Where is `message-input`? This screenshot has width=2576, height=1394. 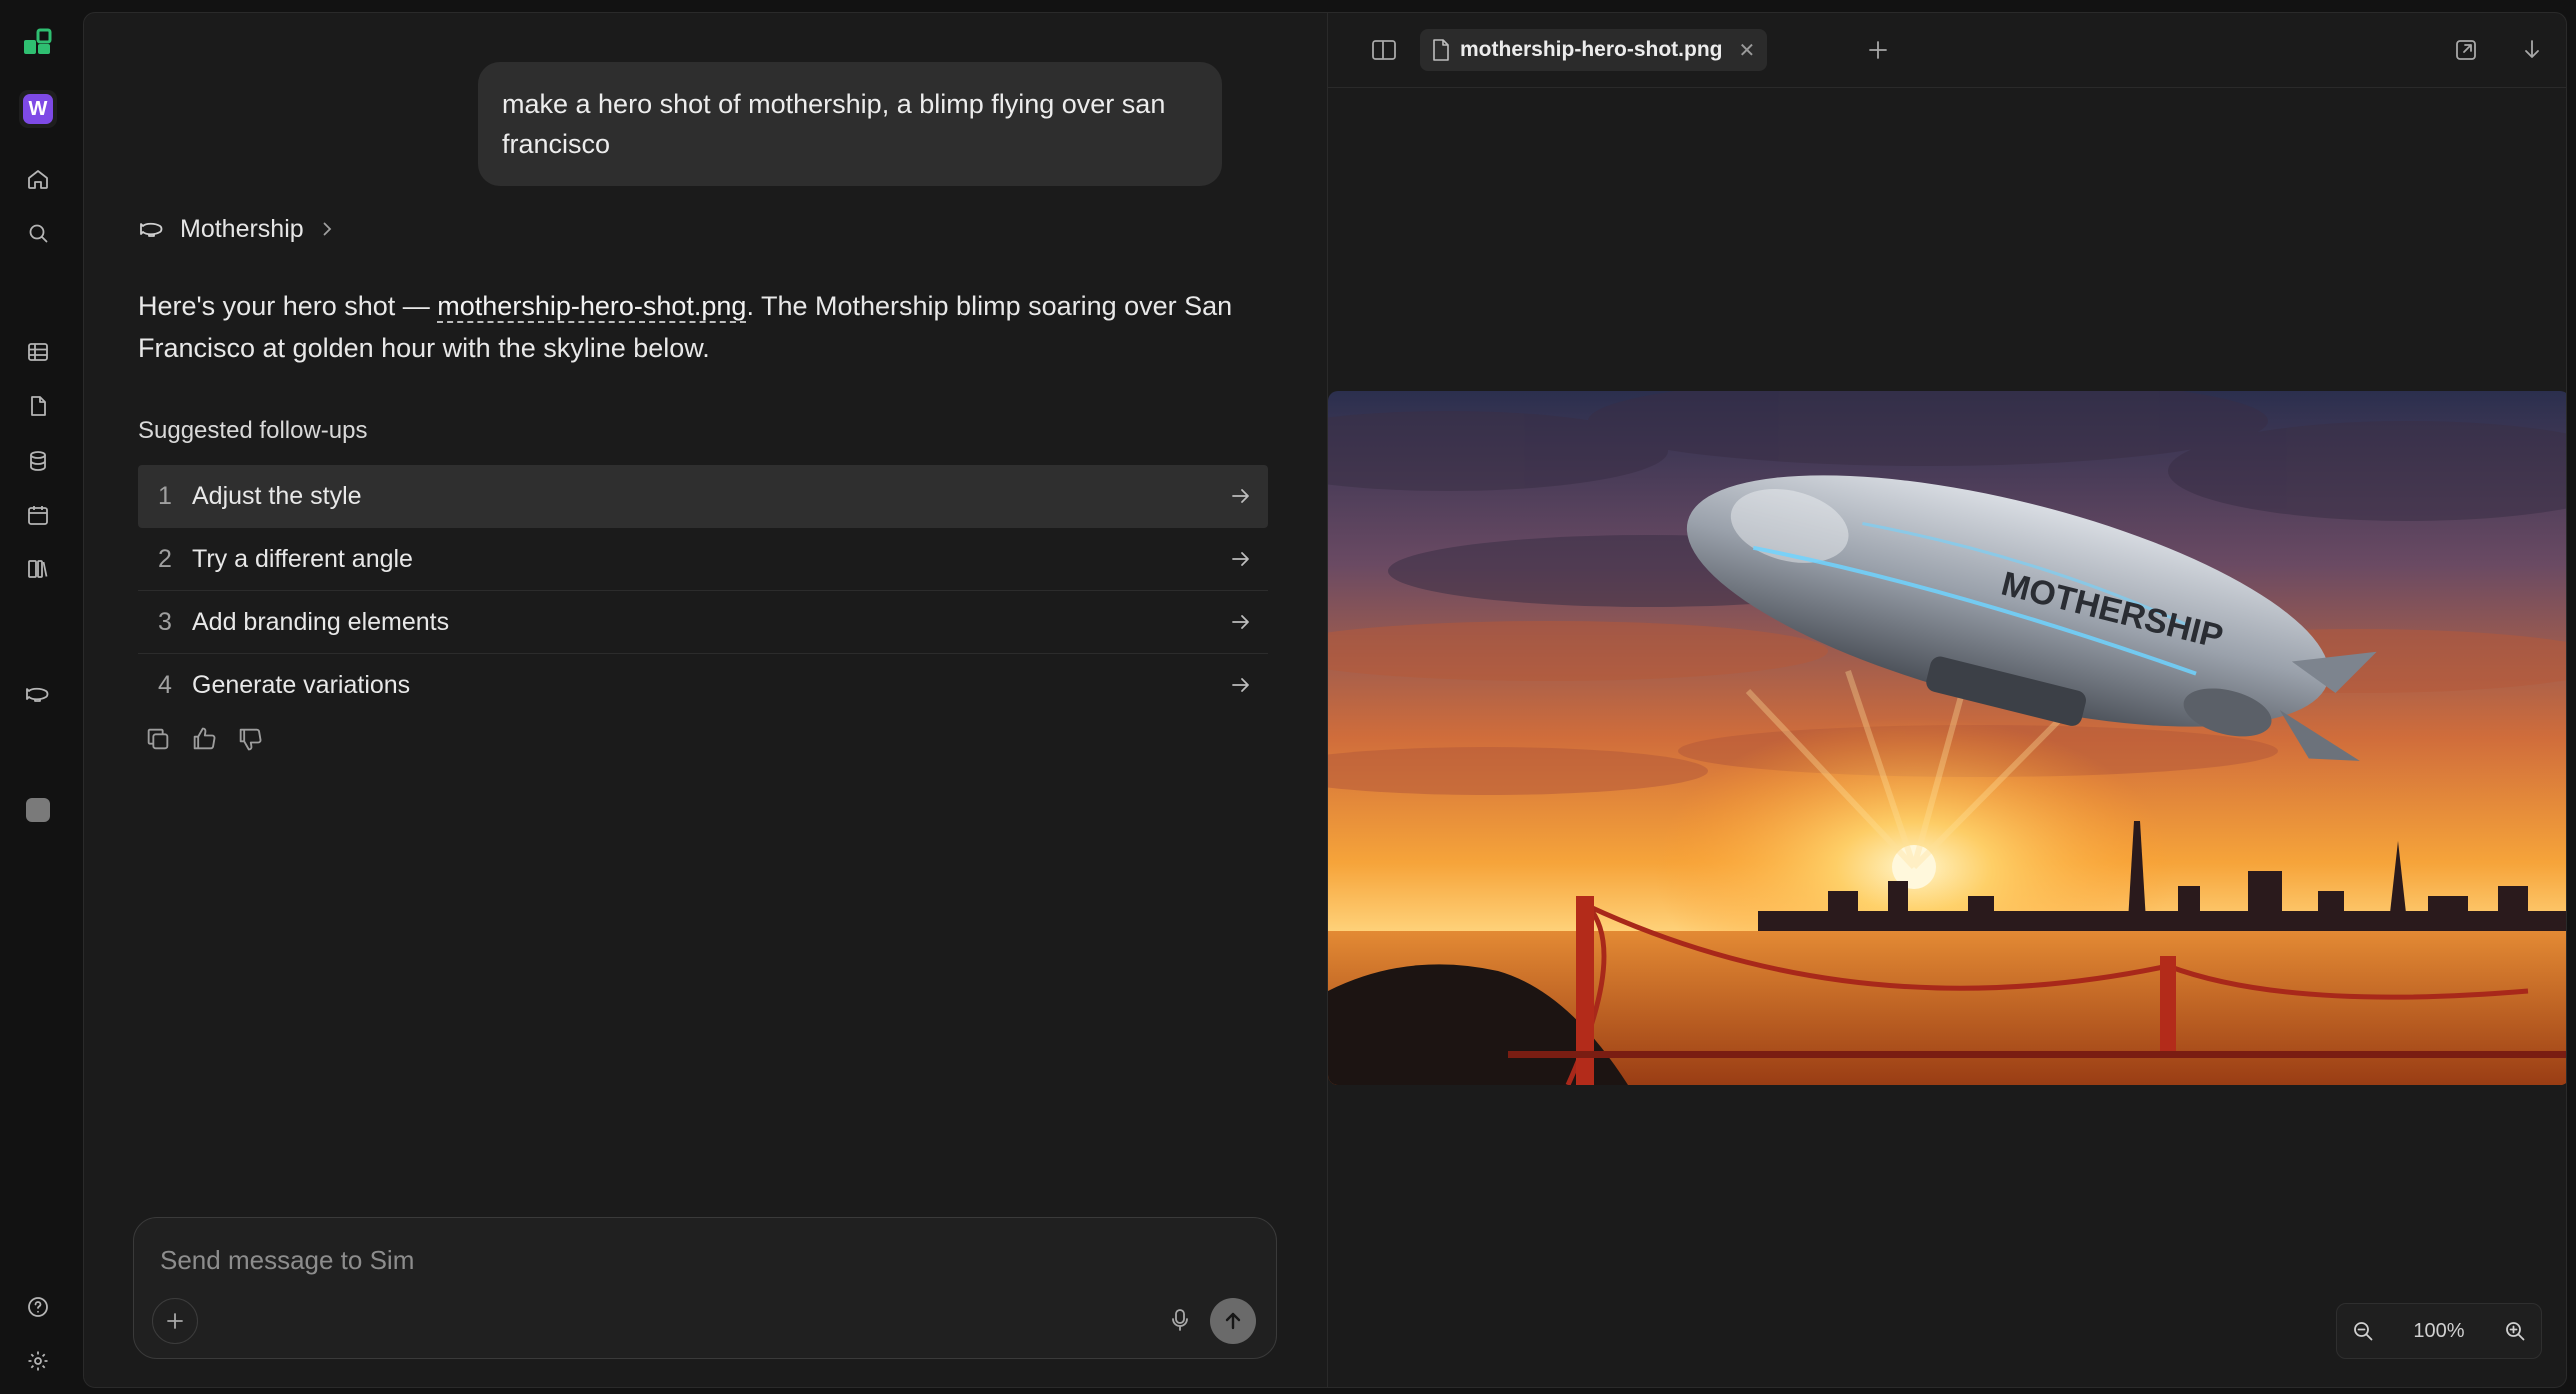 message-input is located at coordinates (610, 1260).